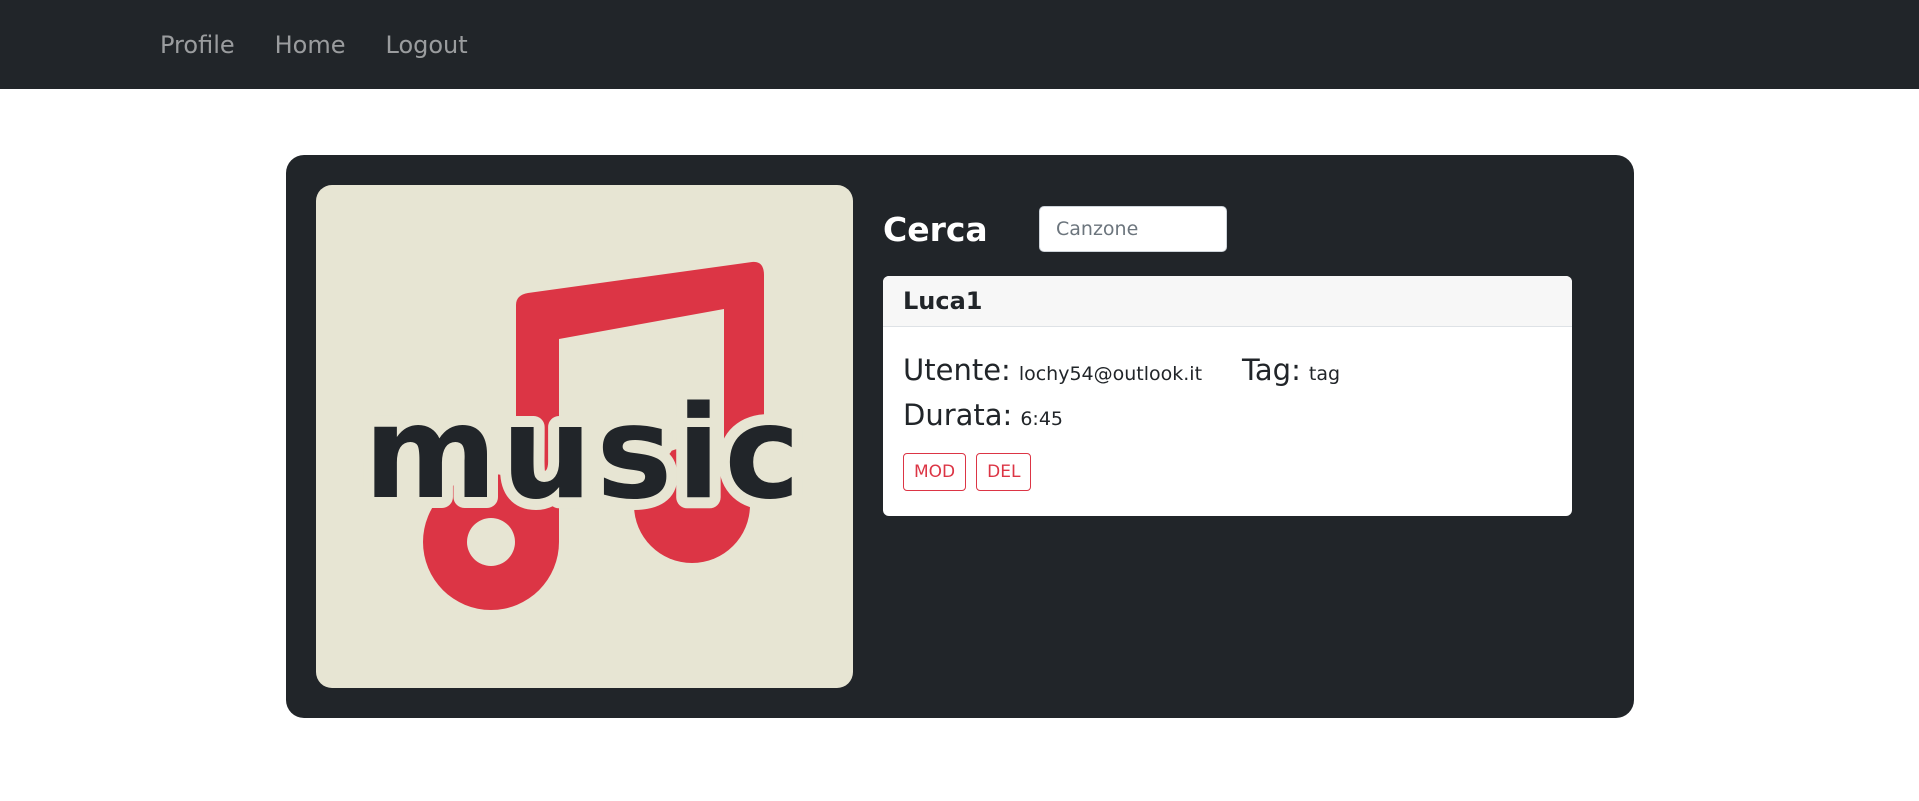 This screenshot has width=1919, height=801. I want to click on music-logo: music music, so click(582, 435).